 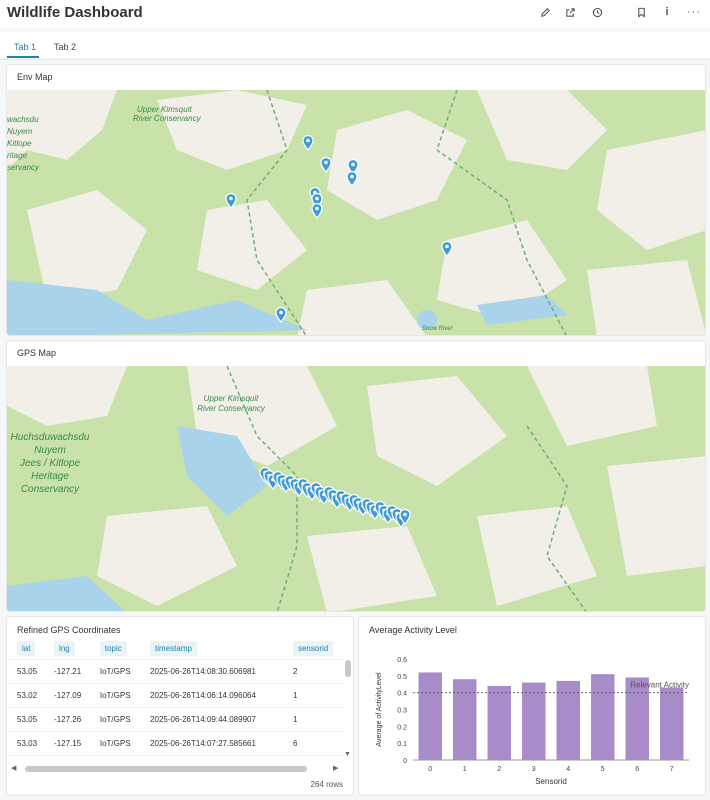 I want to click on table-title: Refined GPS Coordinates, so click(x=69, y=630).